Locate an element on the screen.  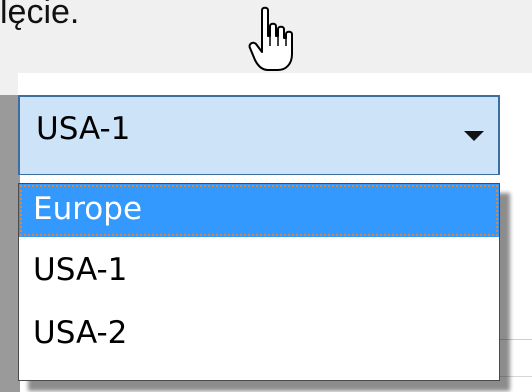
panel-shadow is located at coordinates (10, 243).